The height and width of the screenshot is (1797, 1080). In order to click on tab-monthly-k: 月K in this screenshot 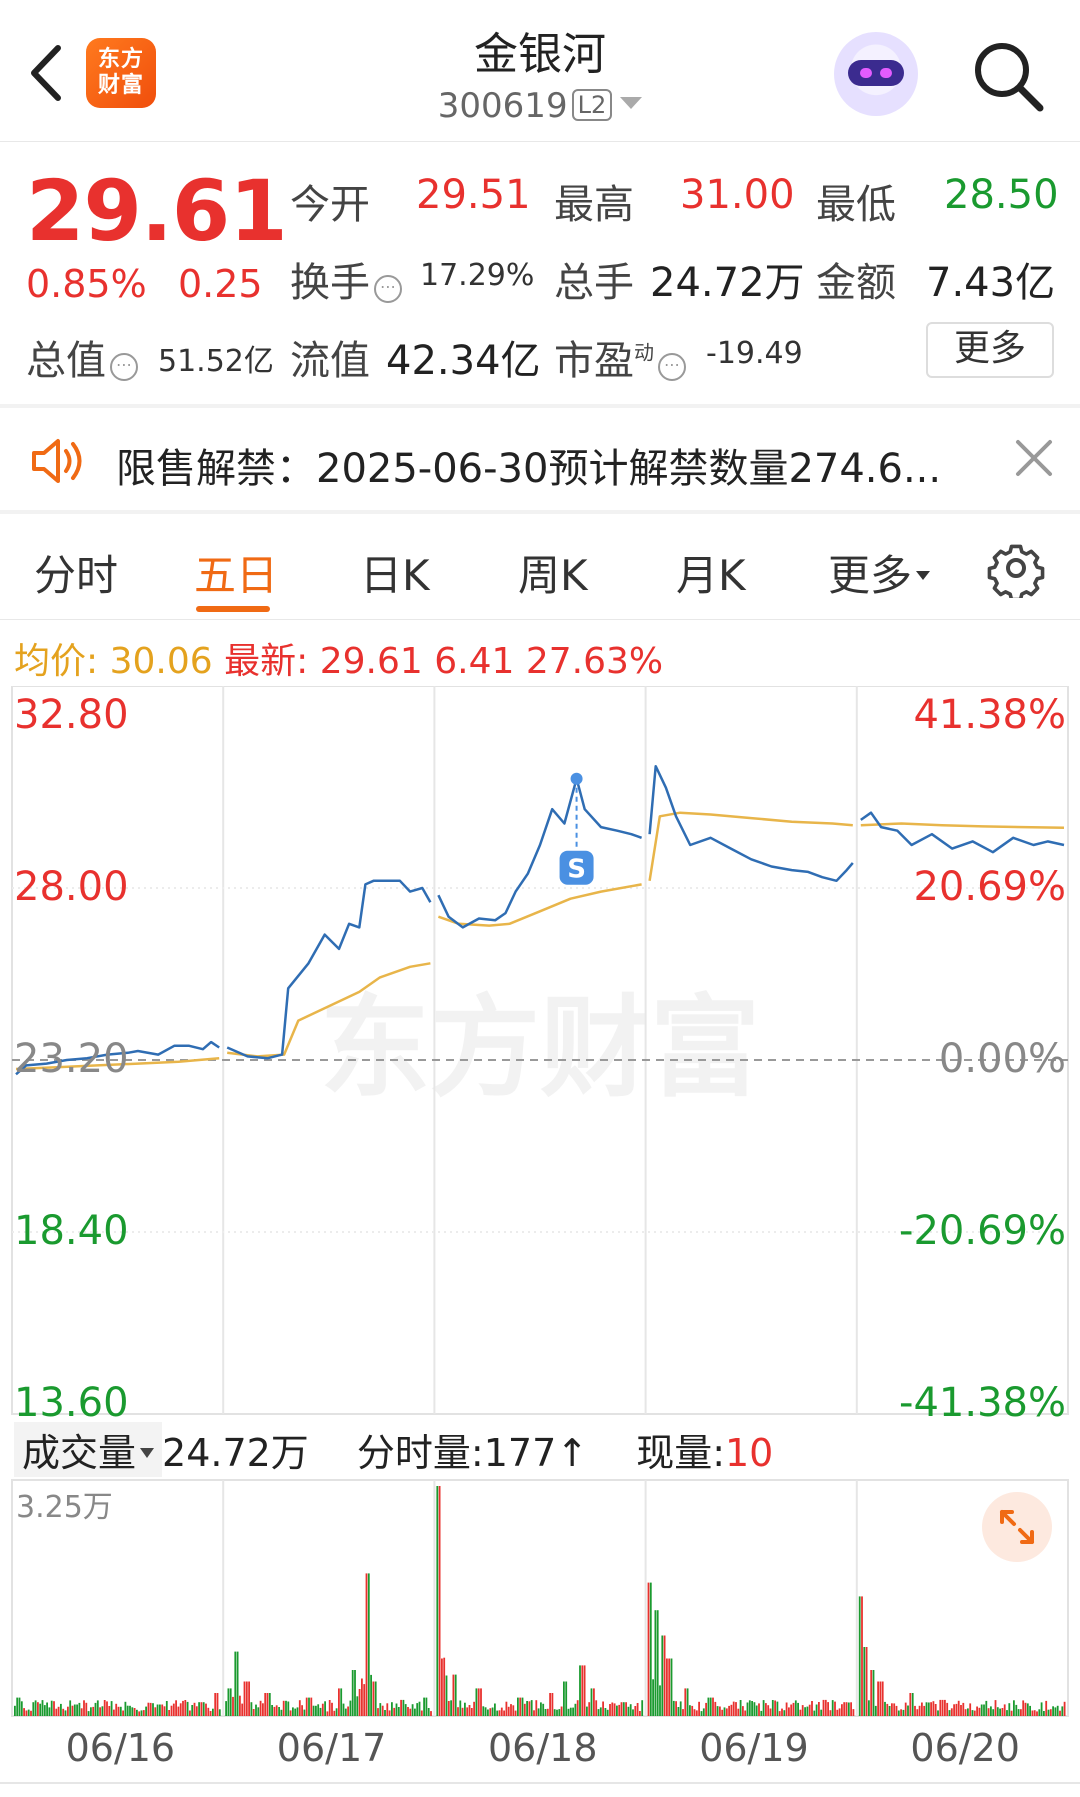, I will do `click(711, 572)`.